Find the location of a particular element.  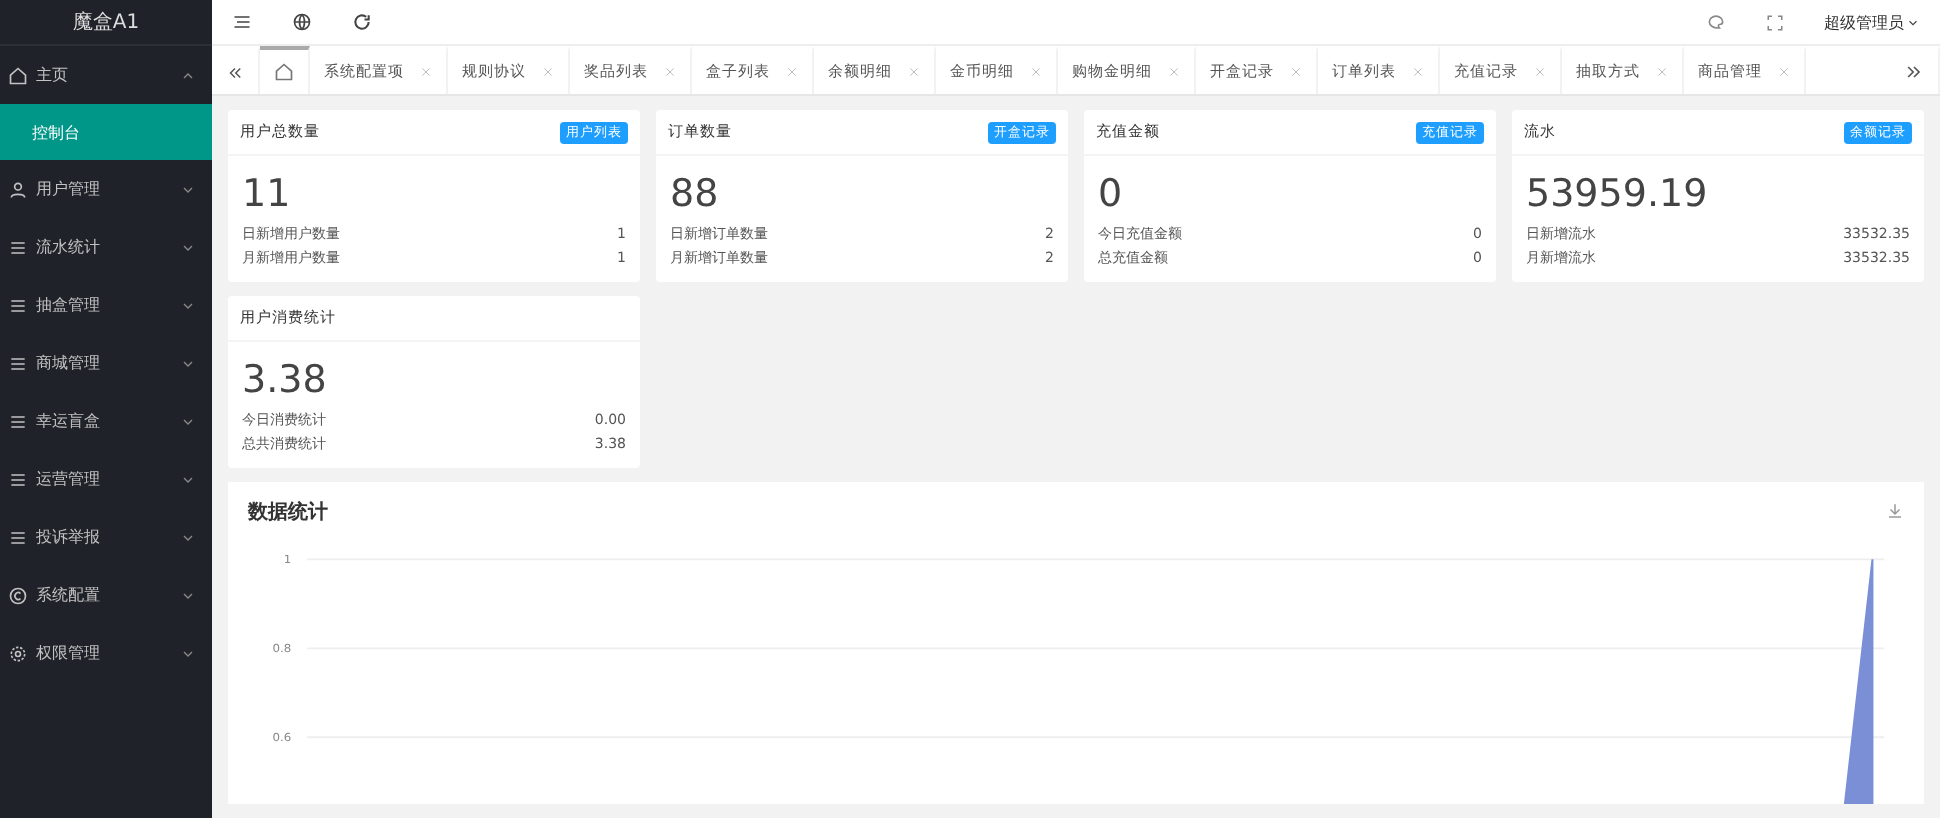

nav-item: 系统配置 is located at coordinates (106, 595).